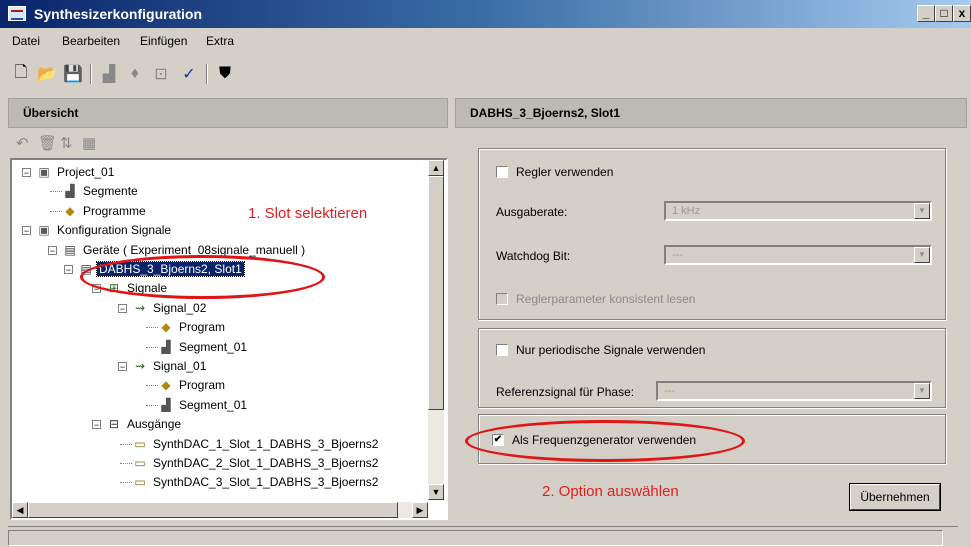  I want to click on tree-node: ▭ SynthDAC_1_Slot_1_DABHS_3_Bjoerns2, so click(256, 444).